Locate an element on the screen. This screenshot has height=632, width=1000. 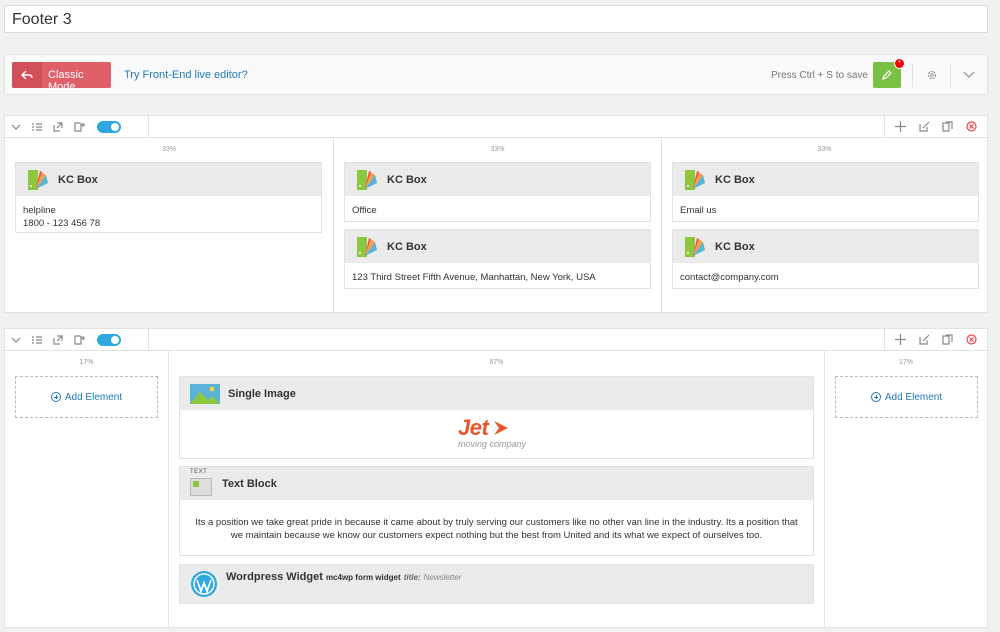
gear-icon is located at coordinates (932, 75).